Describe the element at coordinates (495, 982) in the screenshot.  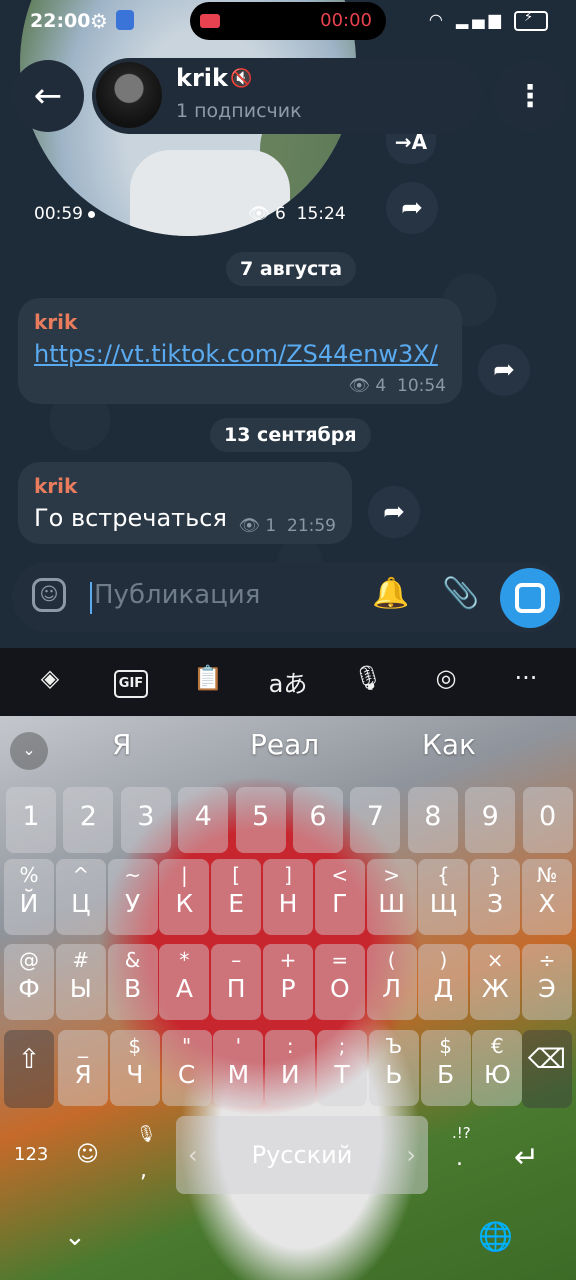
I see `key: × Ж` at that location.